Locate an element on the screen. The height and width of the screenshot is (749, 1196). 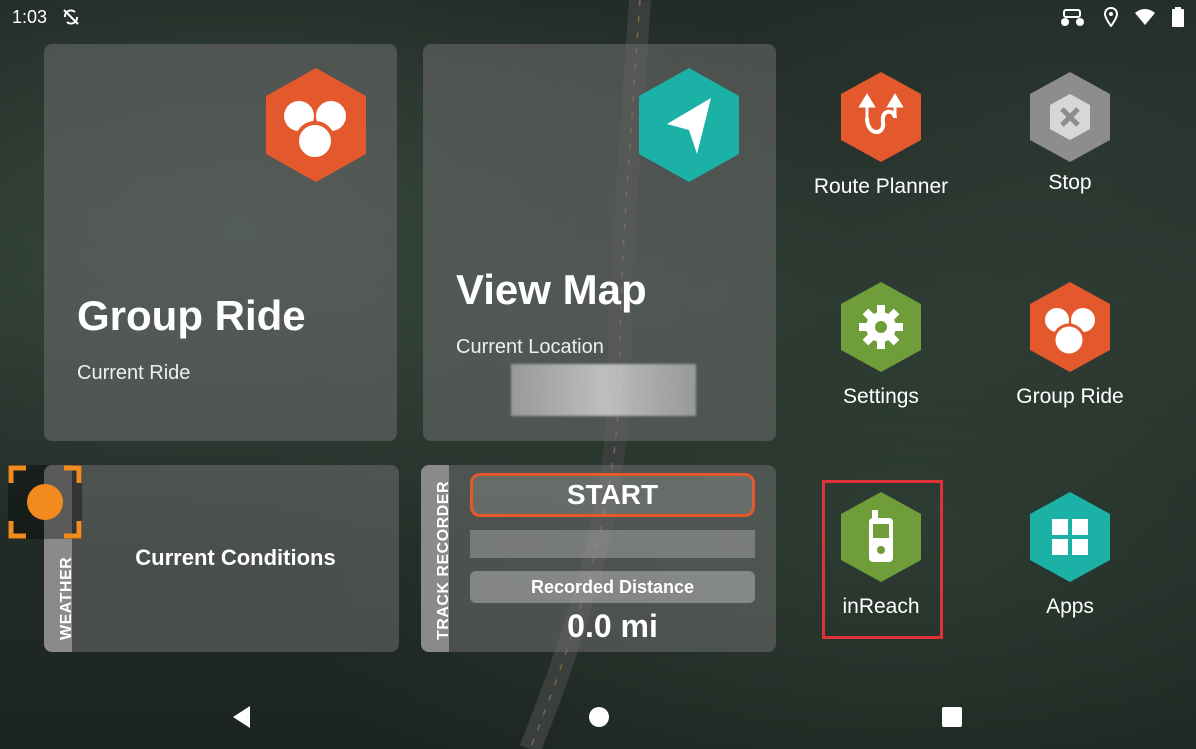
view-map-subtitle: Current Location is located at coordinates (530, 347).